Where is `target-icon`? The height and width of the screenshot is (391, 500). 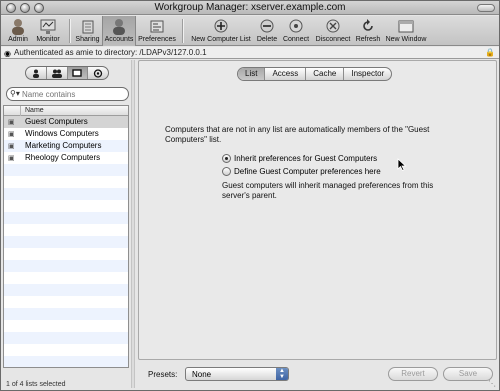
target-icon is located at coordinates (98, 73).